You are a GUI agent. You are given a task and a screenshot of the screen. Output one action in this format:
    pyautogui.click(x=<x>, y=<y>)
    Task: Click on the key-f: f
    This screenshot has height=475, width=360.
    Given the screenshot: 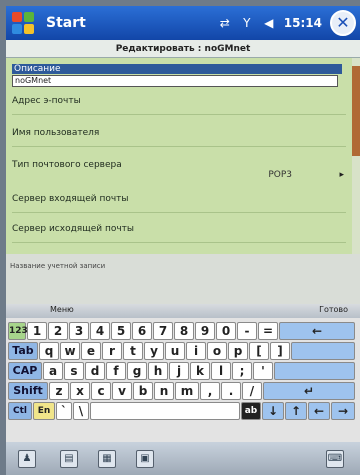 What is the action you would take?
    pyautogui.click(x=116, y=371)
    